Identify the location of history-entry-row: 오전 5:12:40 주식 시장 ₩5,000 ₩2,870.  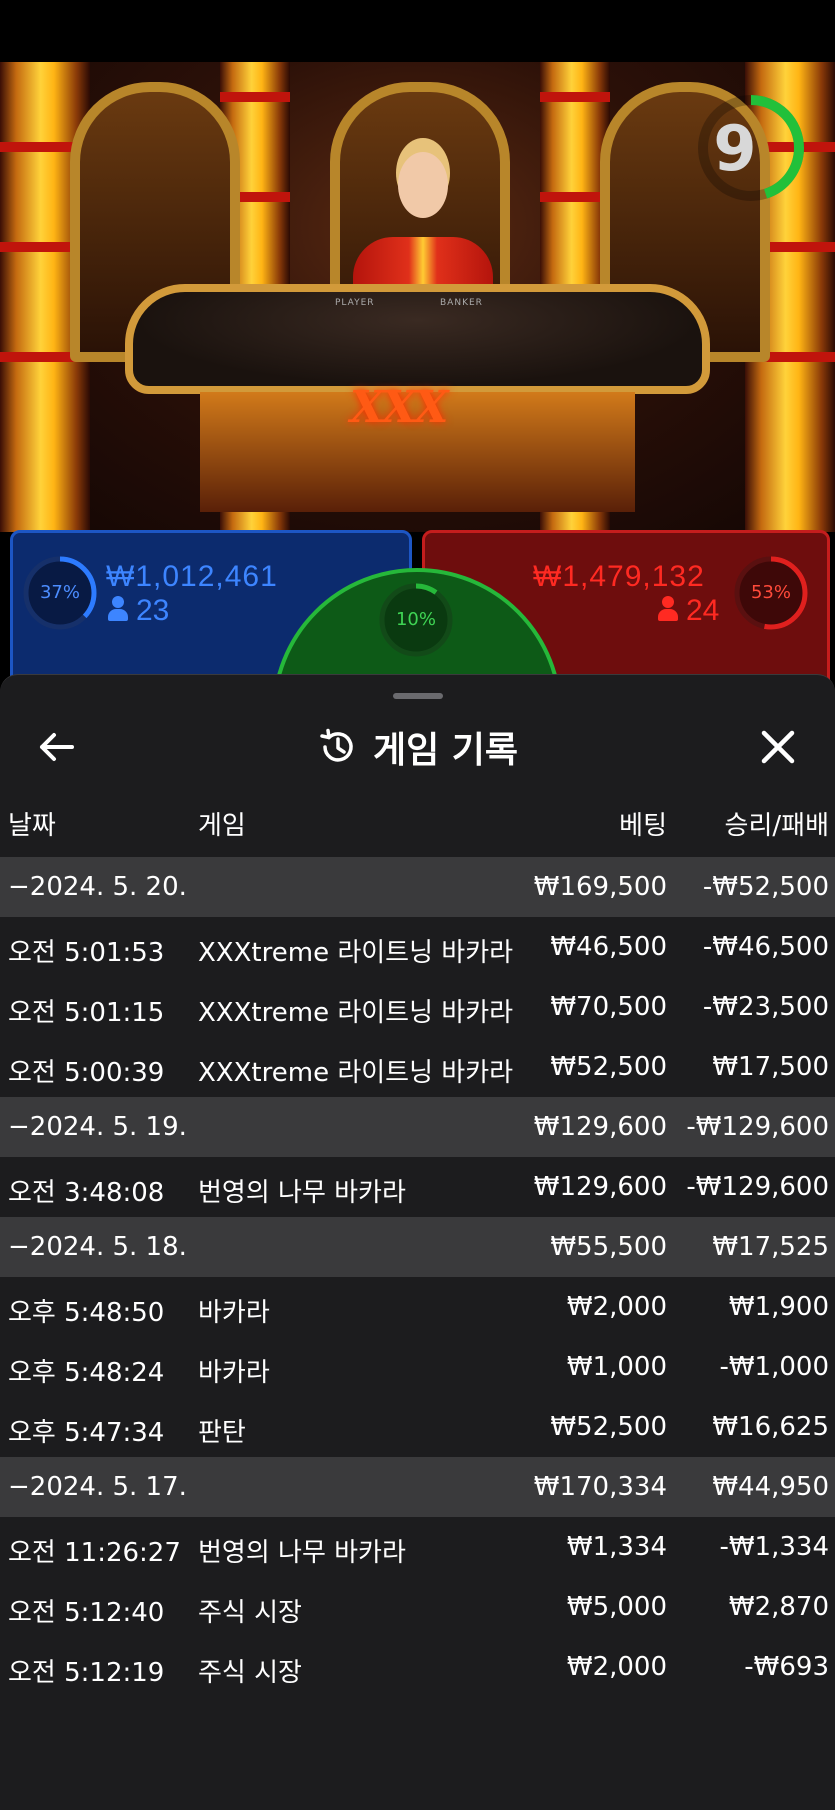
(417, 1607).